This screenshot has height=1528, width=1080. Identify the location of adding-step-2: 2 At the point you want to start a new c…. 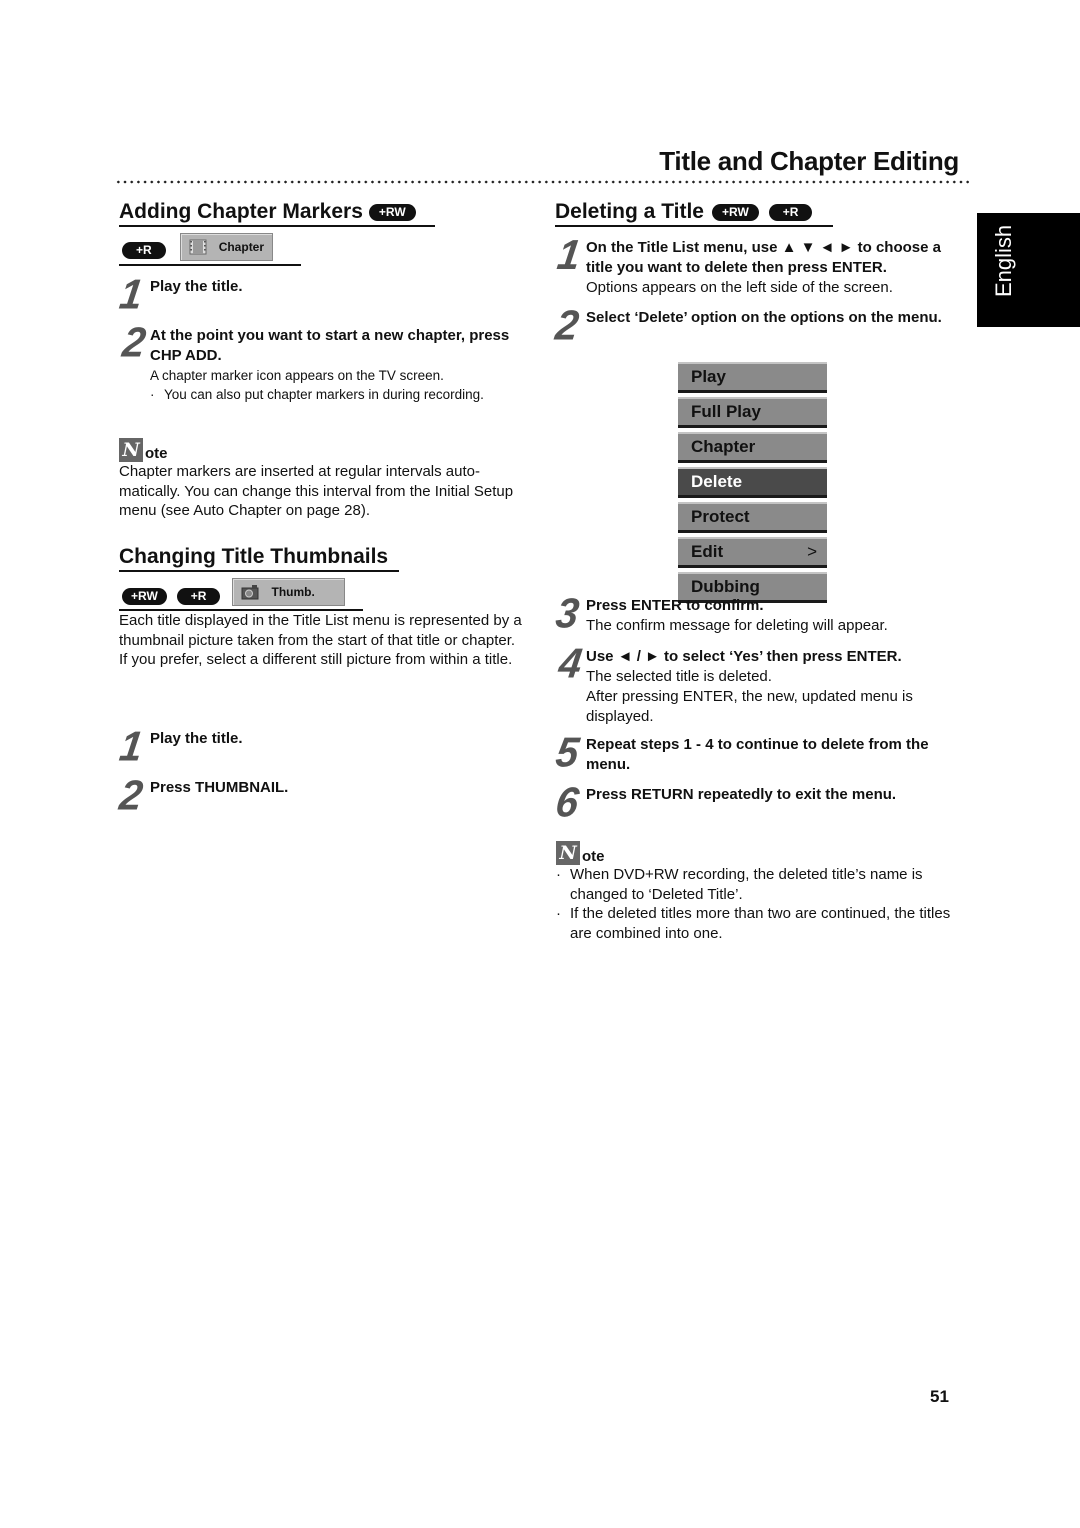
(330, 362).